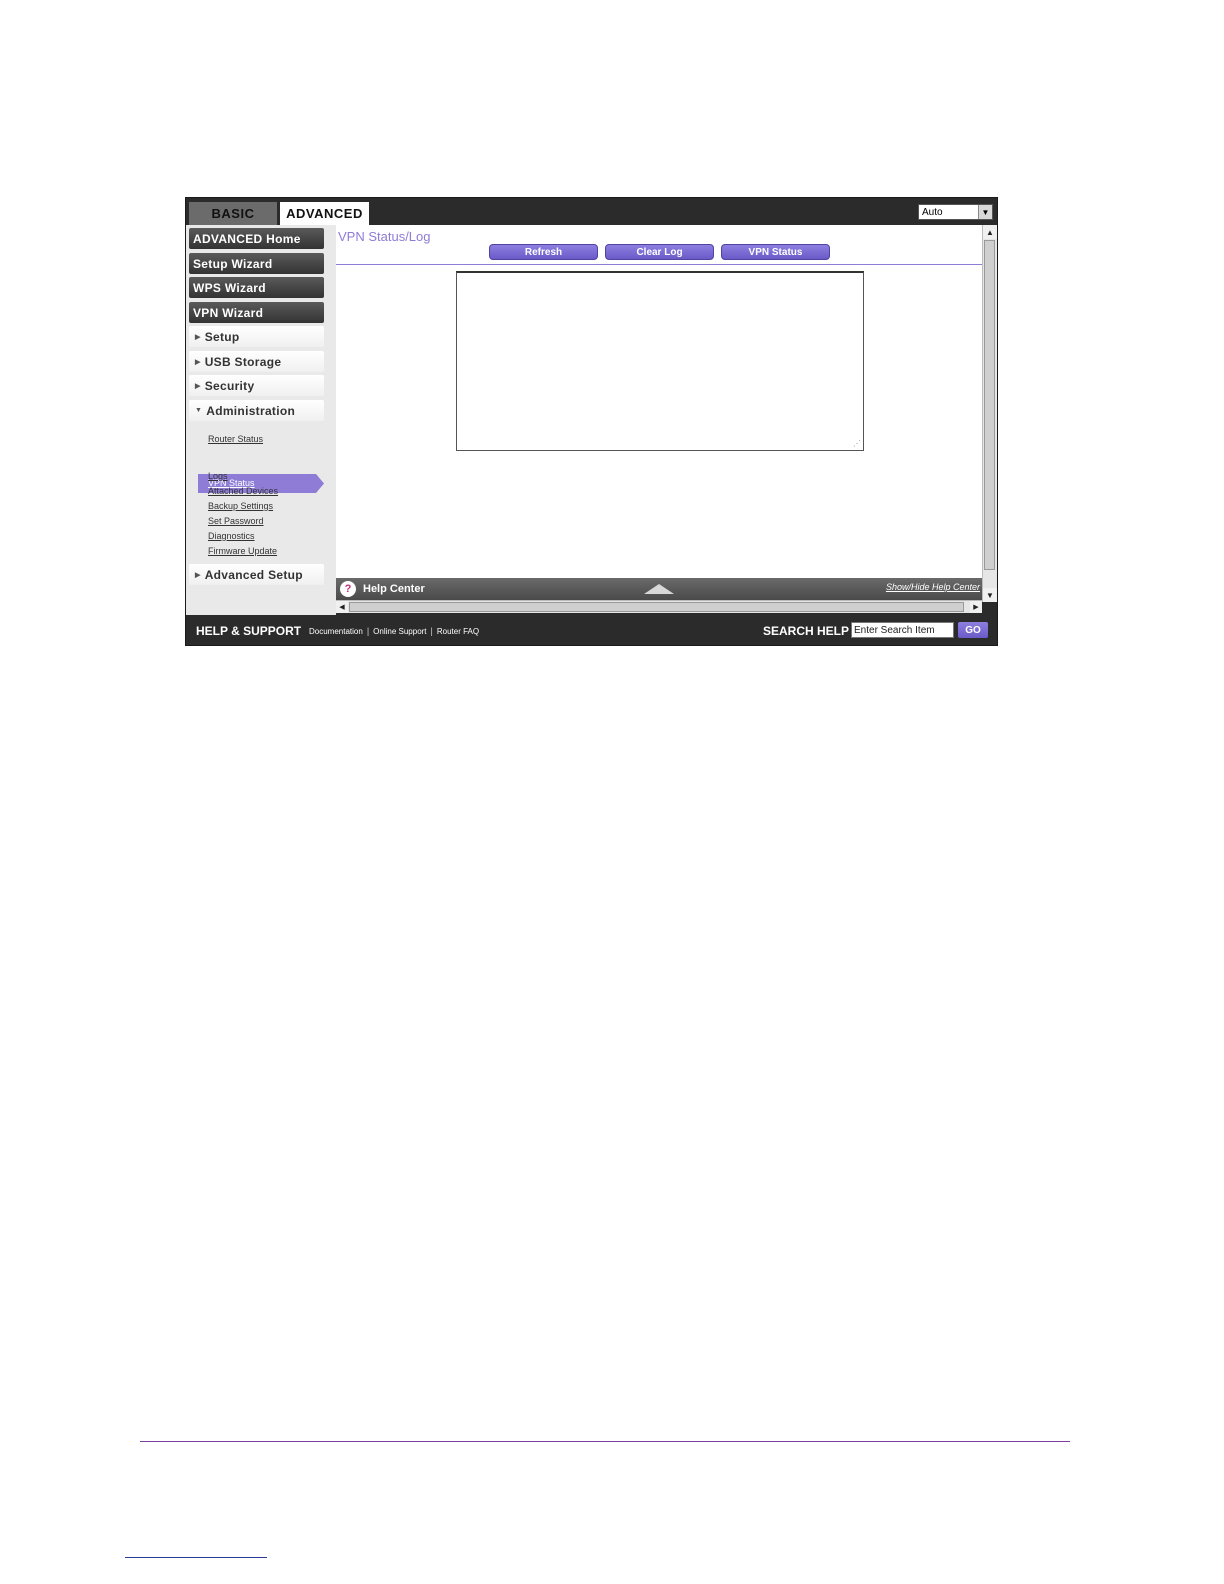 The width and height of the screenshot is (1224, 1584). Describe the element at coordinates (348, 589) in the screenshot. I see `question-icon: ?` at that location.